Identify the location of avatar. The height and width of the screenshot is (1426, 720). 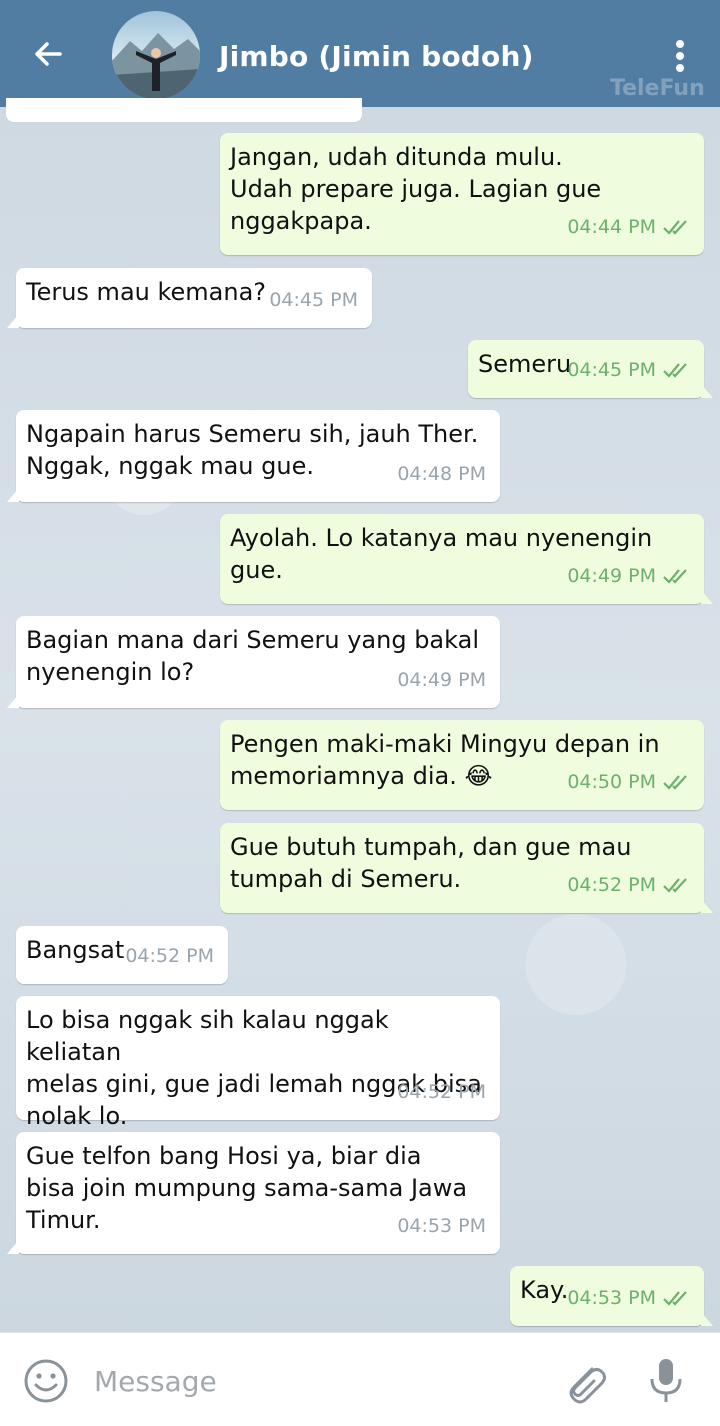
(156, 55).